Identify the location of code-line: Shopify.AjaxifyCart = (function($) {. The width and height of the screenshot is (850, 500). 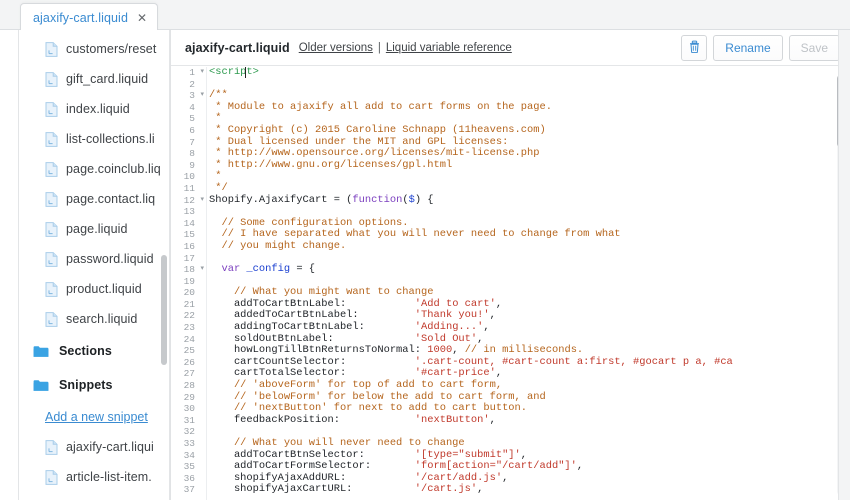
(529, 200).